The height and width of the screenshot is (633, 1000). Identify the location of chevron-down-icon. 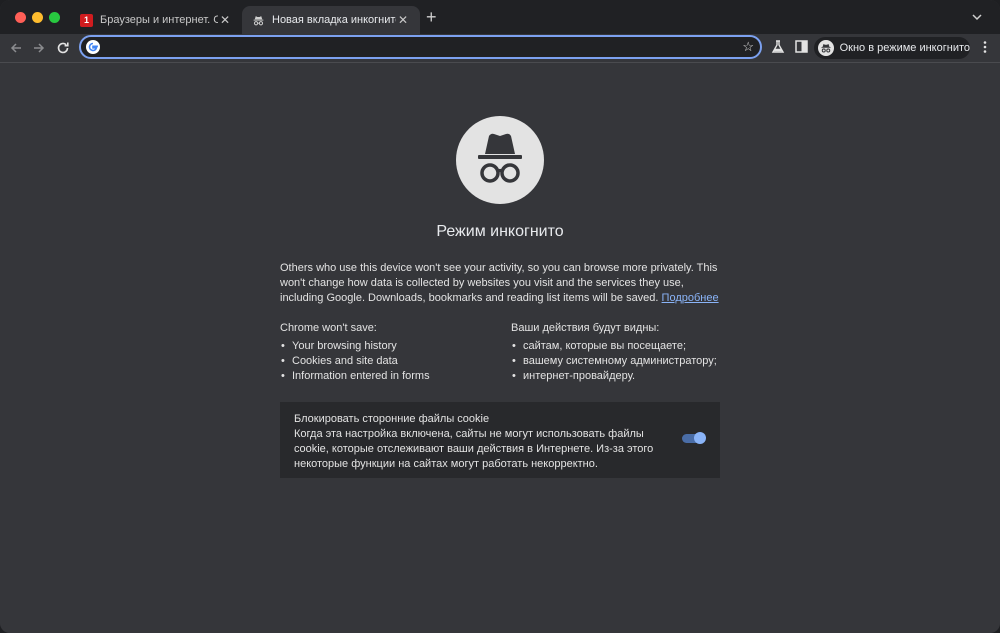
(977, 17).